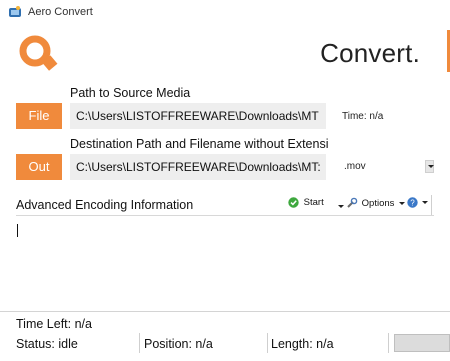 The image size is (450, 361). I want to click on window-title: Aero Convert, so click(60, 12).